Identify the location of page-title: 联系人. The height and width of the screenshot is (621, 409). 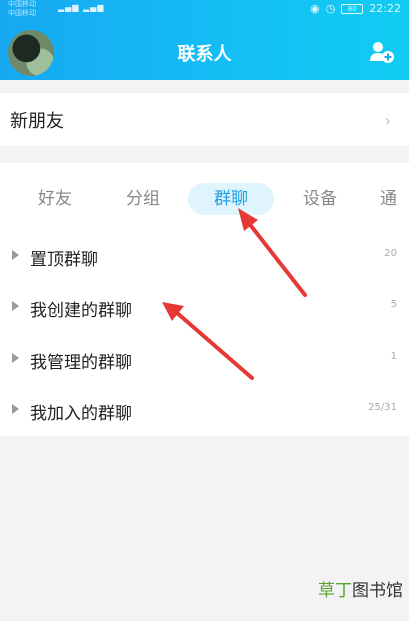
(204, 54).